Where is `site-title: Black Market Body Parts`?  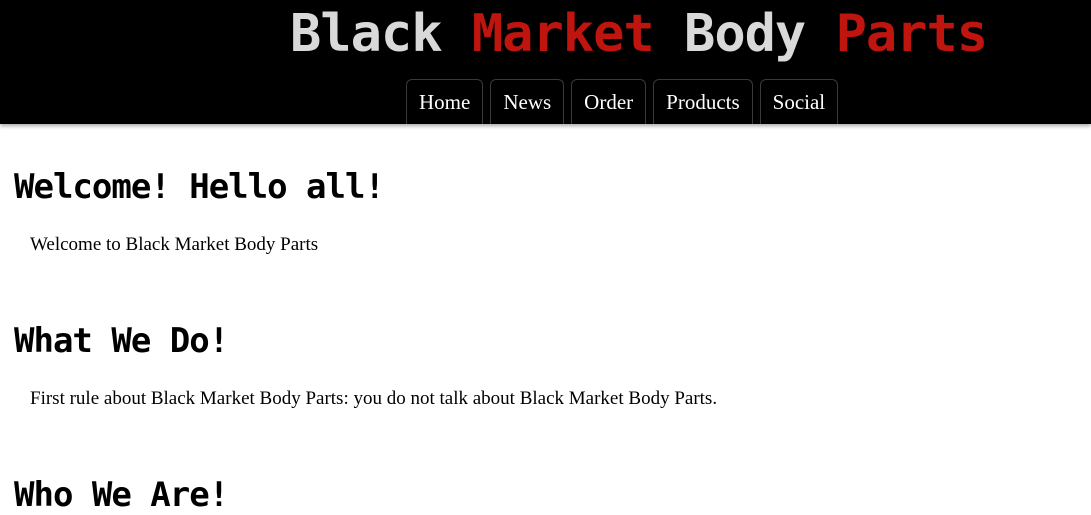
site-title: Black Market Body Parts is located at coordinates (639, 34).